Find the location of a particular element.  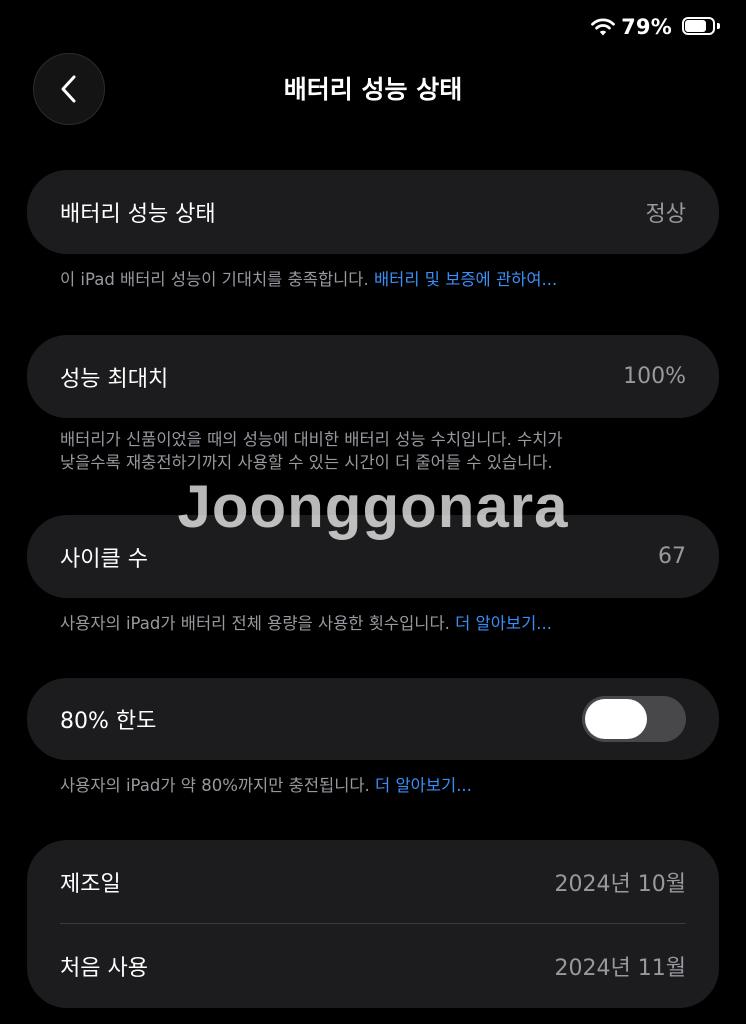

max-capacity-label: 성능 최대치 is located at coordinates (114, 379).